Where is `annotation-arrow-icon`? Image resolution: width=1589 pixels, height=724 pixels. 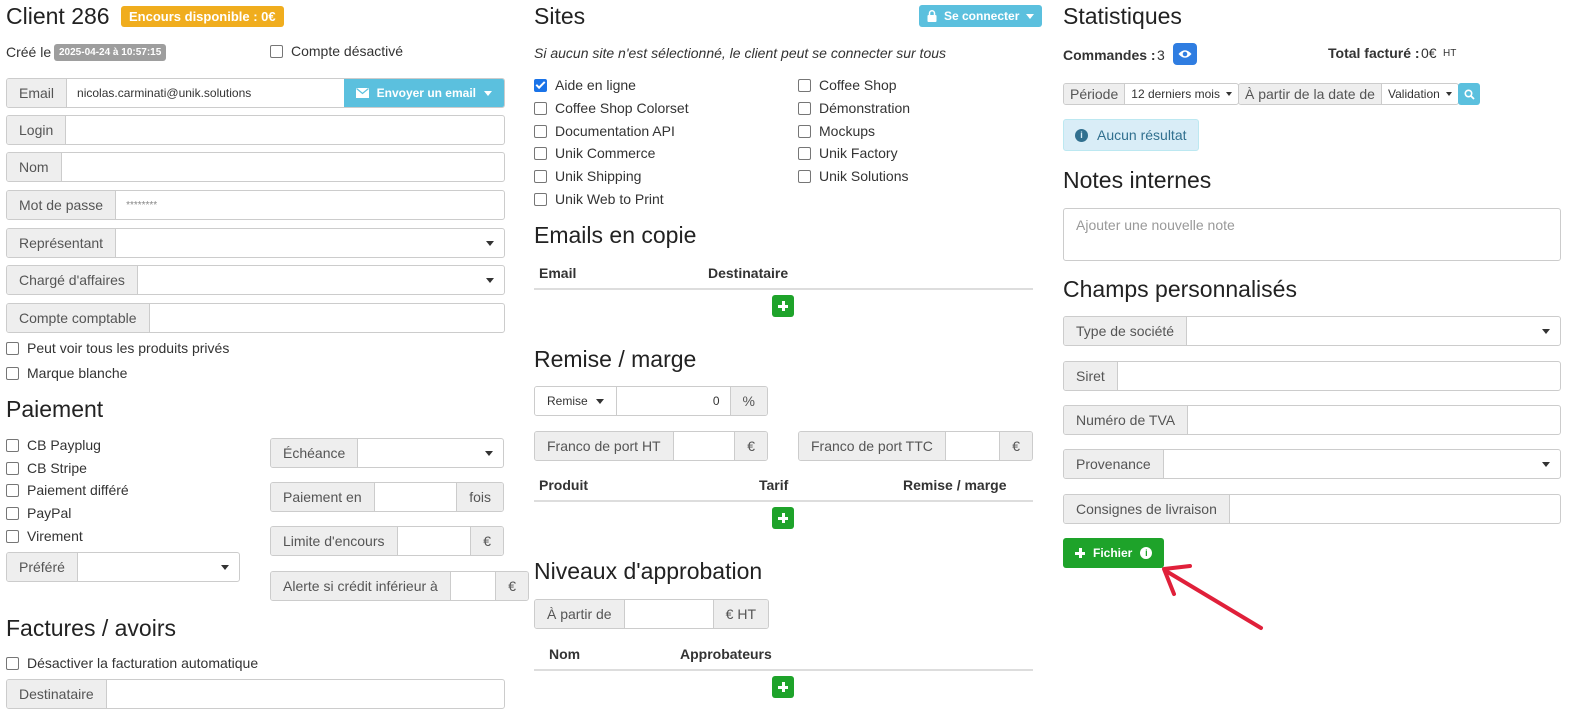
annotation-arrow-icon is located at coordinates (1212, 597).